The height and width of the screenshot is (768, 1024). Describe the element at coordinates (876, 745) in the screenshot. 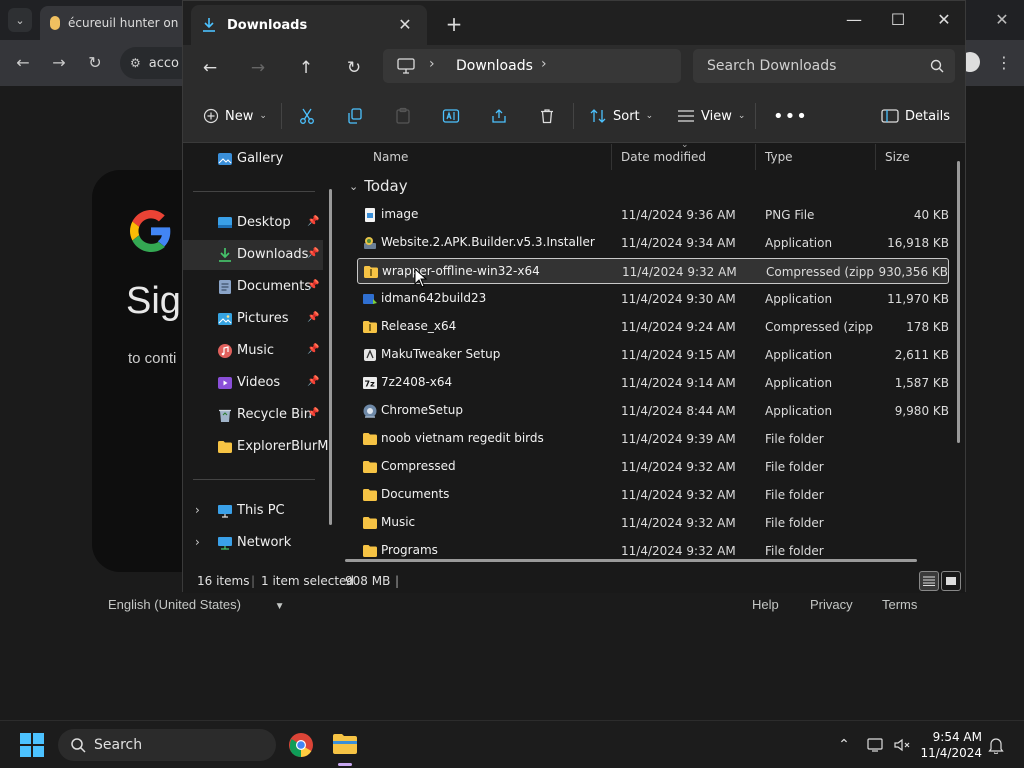

I see `network-status-icon` at that location.